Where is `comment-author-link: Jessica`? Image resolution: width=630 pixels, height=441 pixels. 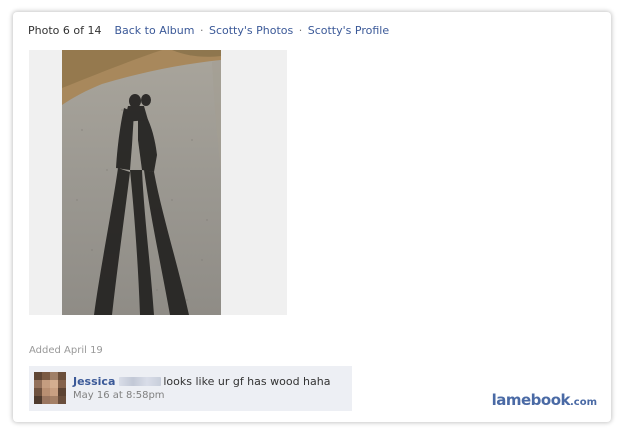 comment-author-link: Jessica is located at coordinates (94, 381).